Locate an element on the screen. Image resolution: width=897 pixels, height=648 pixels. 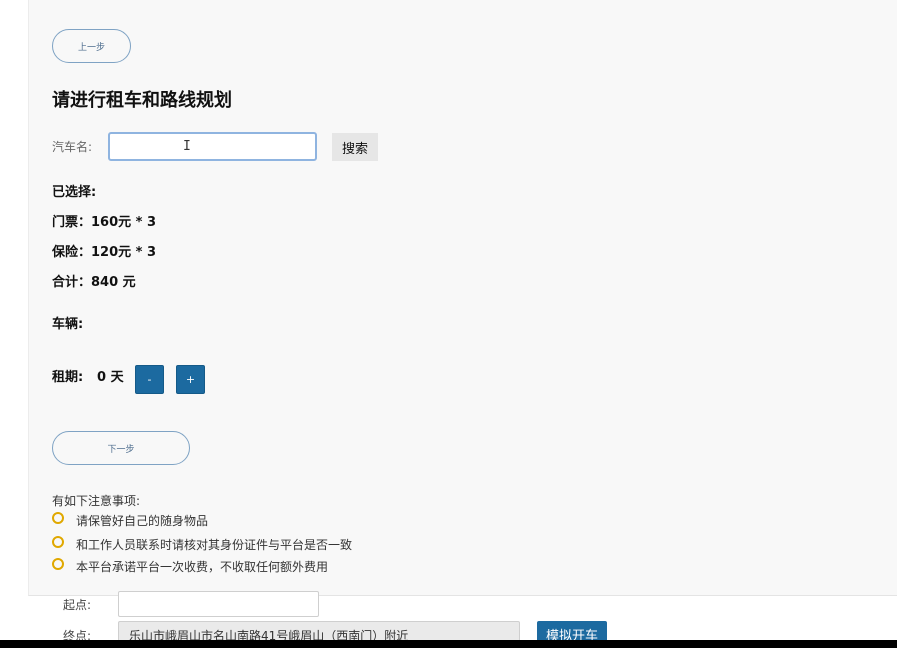
notice-item: 本平台承诺平台一次收费，不收取任何额外费用 is located at coordinates (190, 566).